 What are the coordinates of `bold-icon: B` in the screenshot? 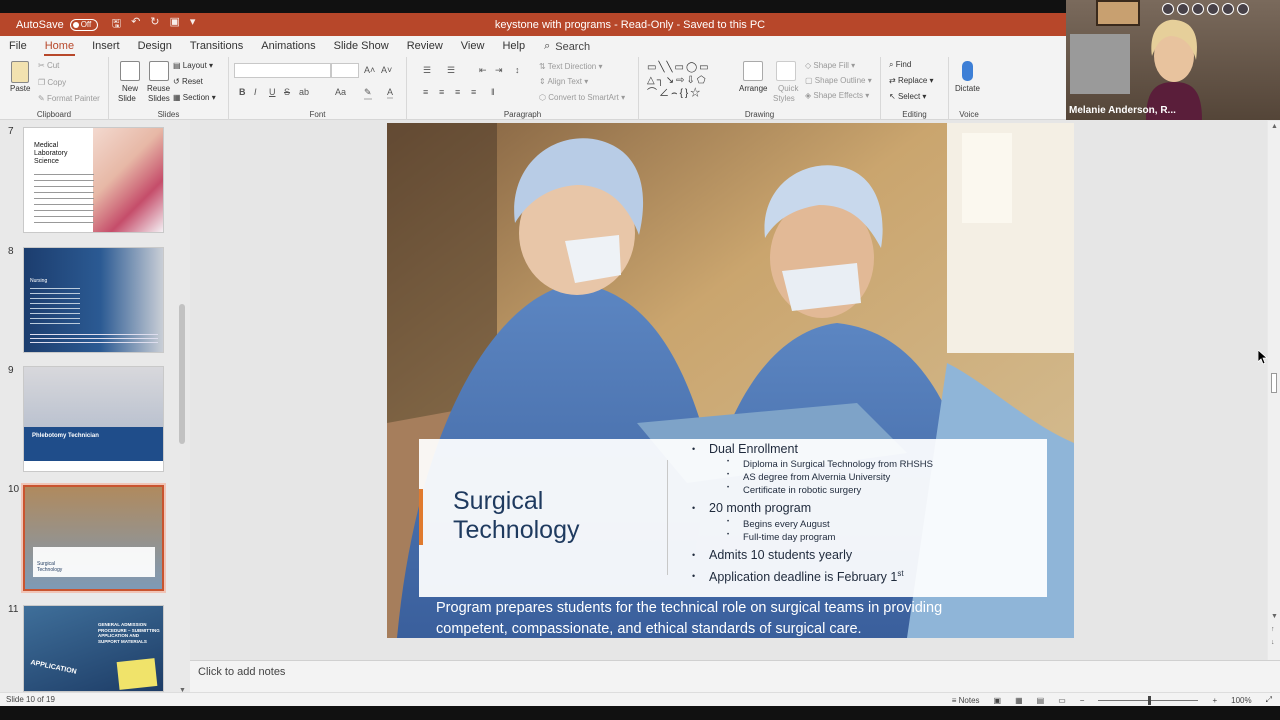 It's located at (242, 92).